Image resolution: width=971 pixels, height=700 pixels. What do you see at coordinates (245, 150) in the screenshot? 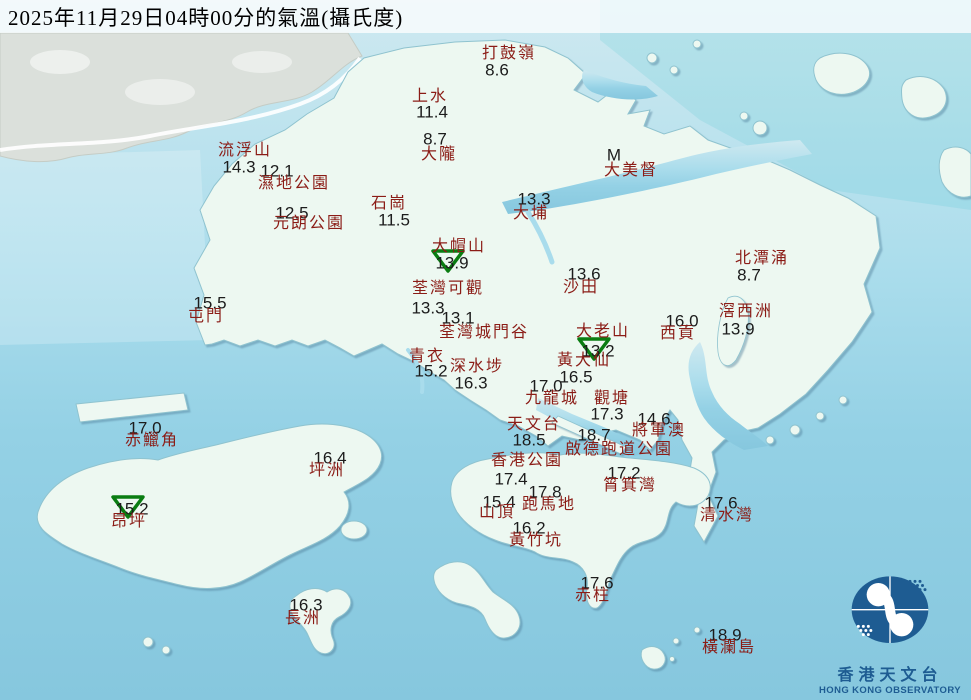
I see `station-name-label: 流浮山` at bounding box center [245, 150].